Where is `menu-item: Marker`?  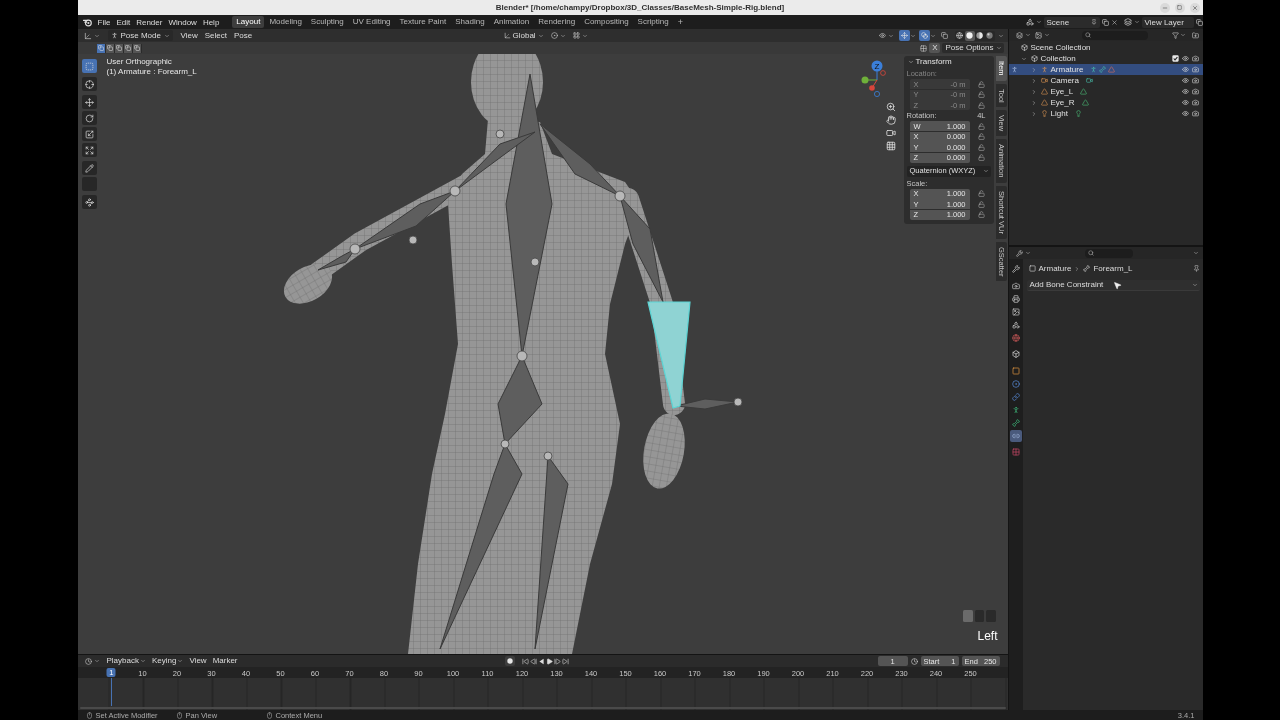 menu-item: Marker is located at coordinates (225, 661).